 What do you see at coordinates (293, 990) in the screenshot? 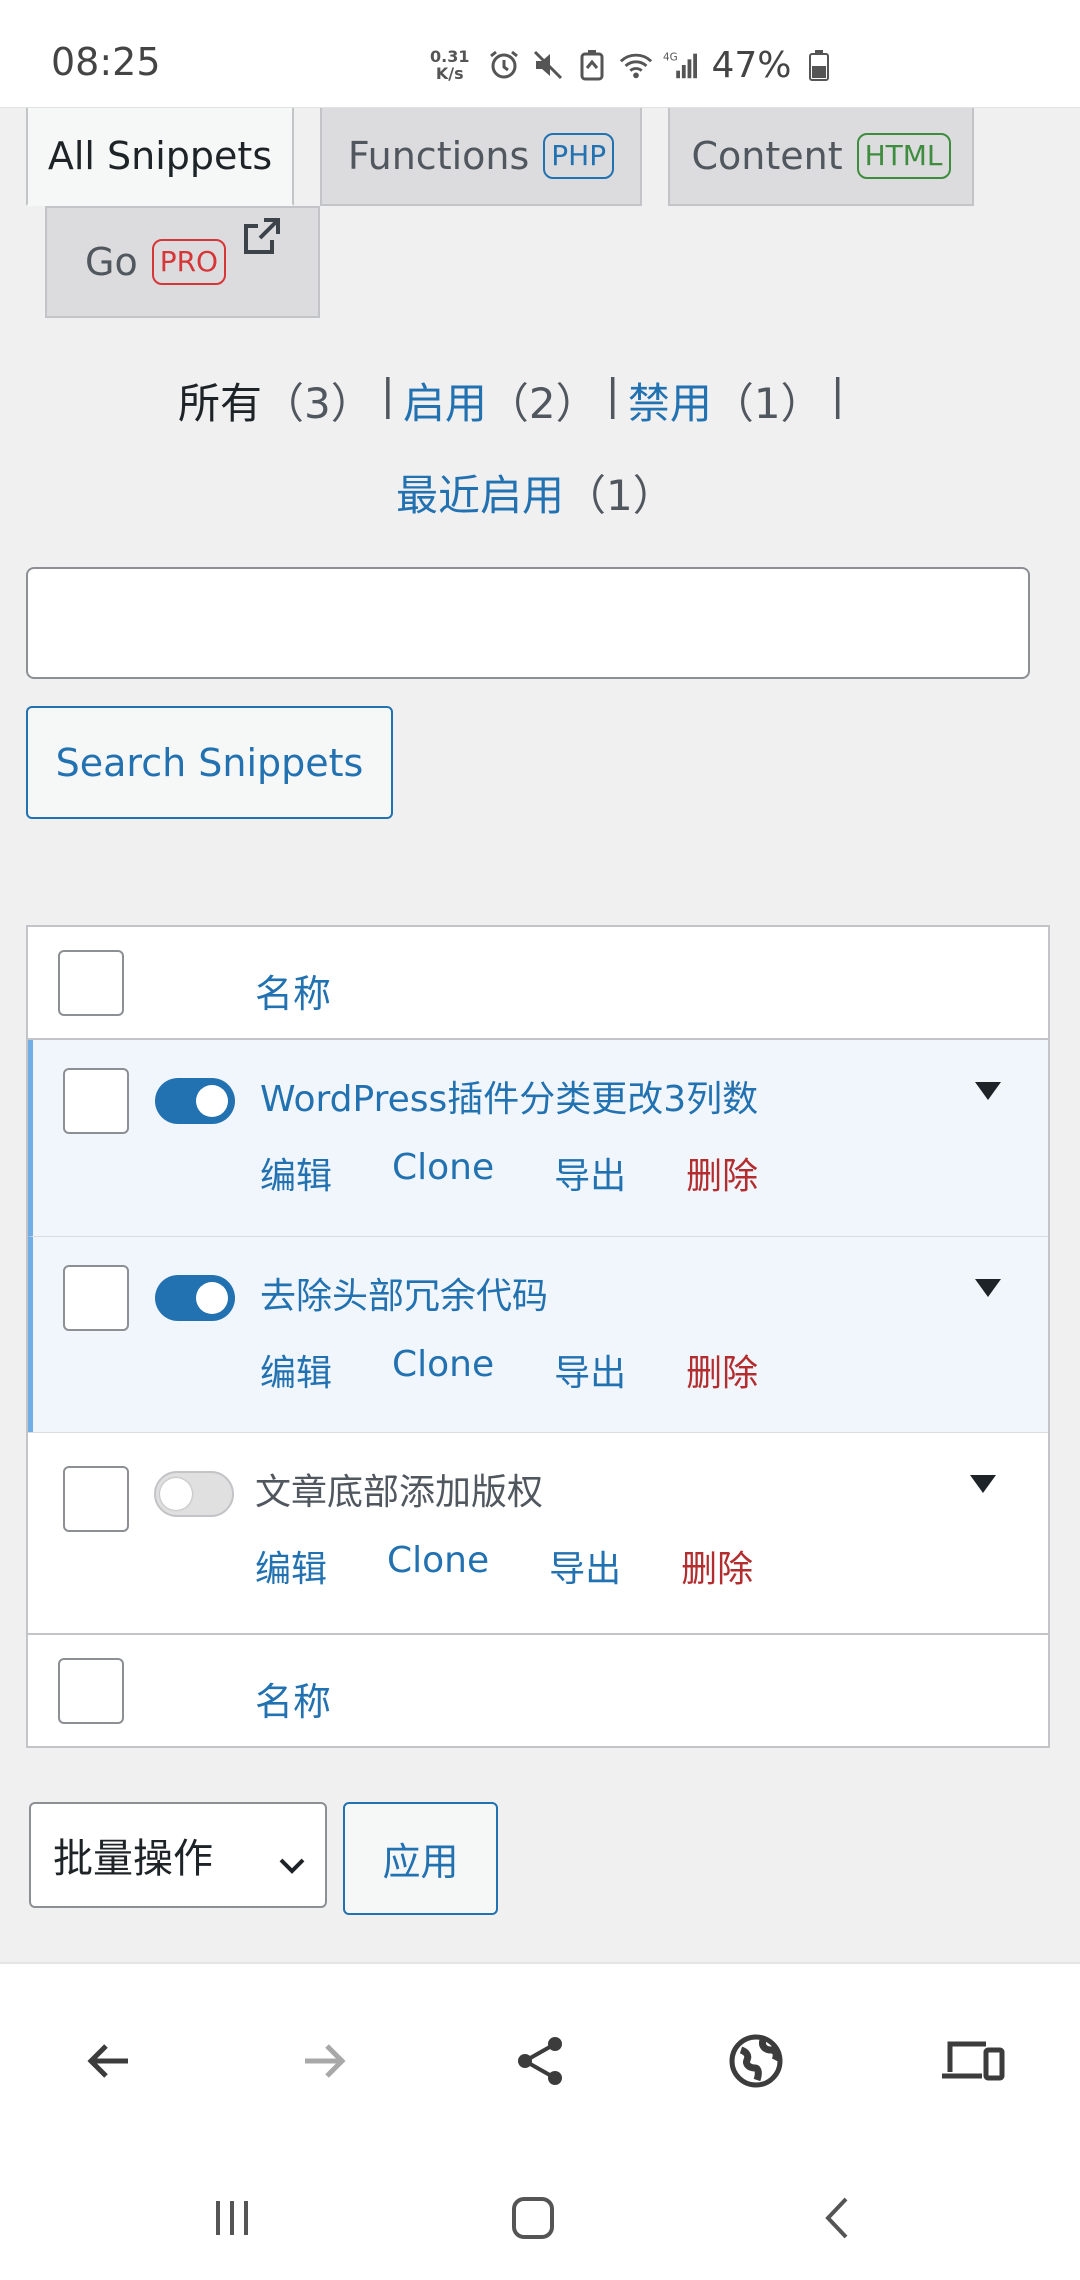
I see `column-header-name: 名称` at bounding box center [293, 990].